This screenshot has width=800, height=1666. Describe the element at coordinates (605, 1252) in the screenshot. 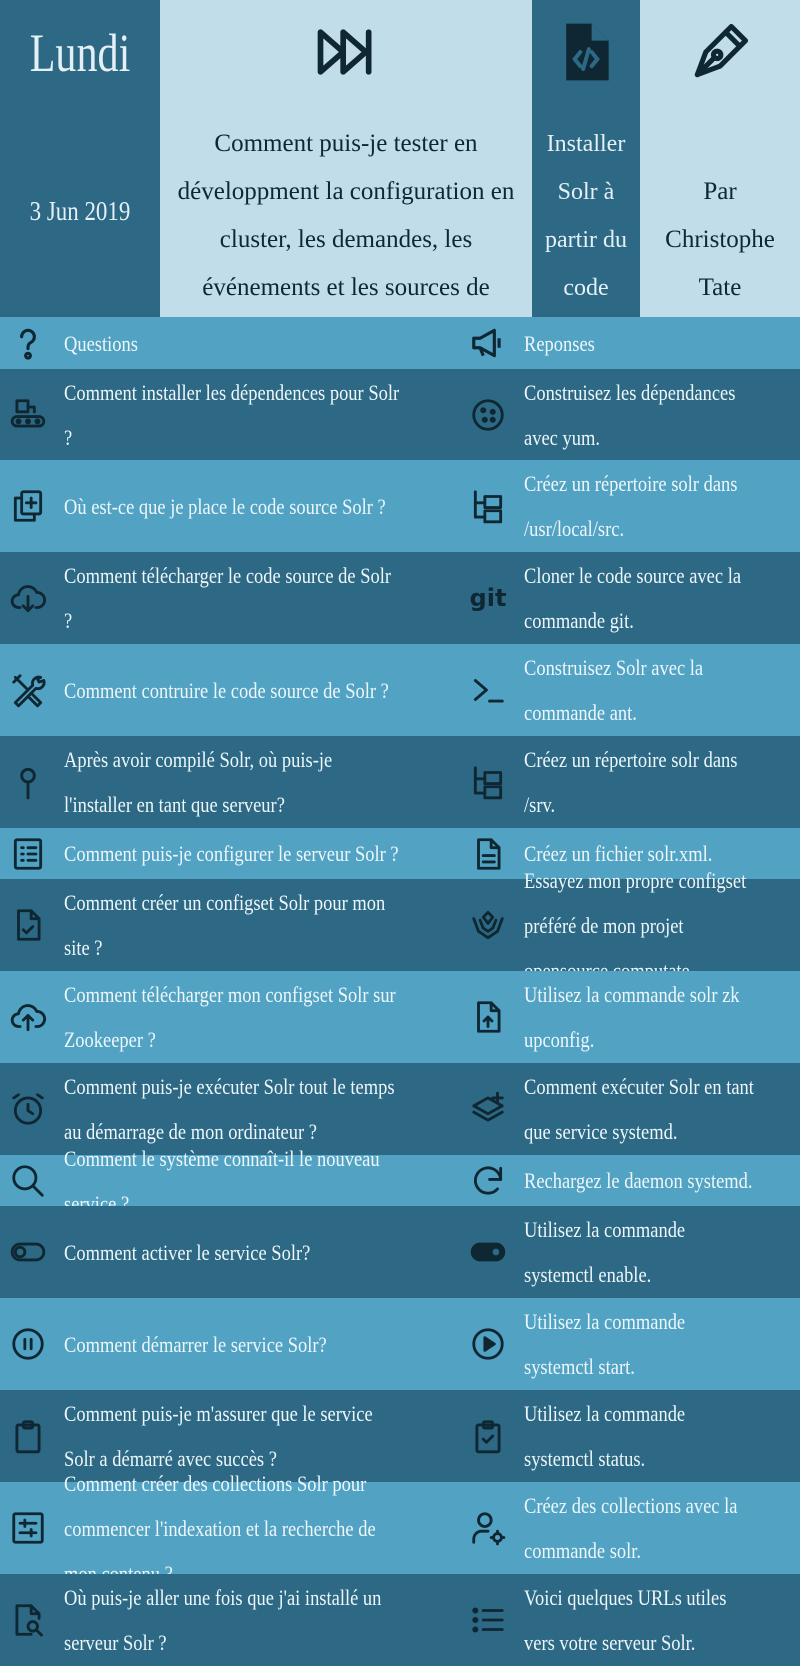

I see `response-text: Utilisez la commande systemctl enable.` at that location.